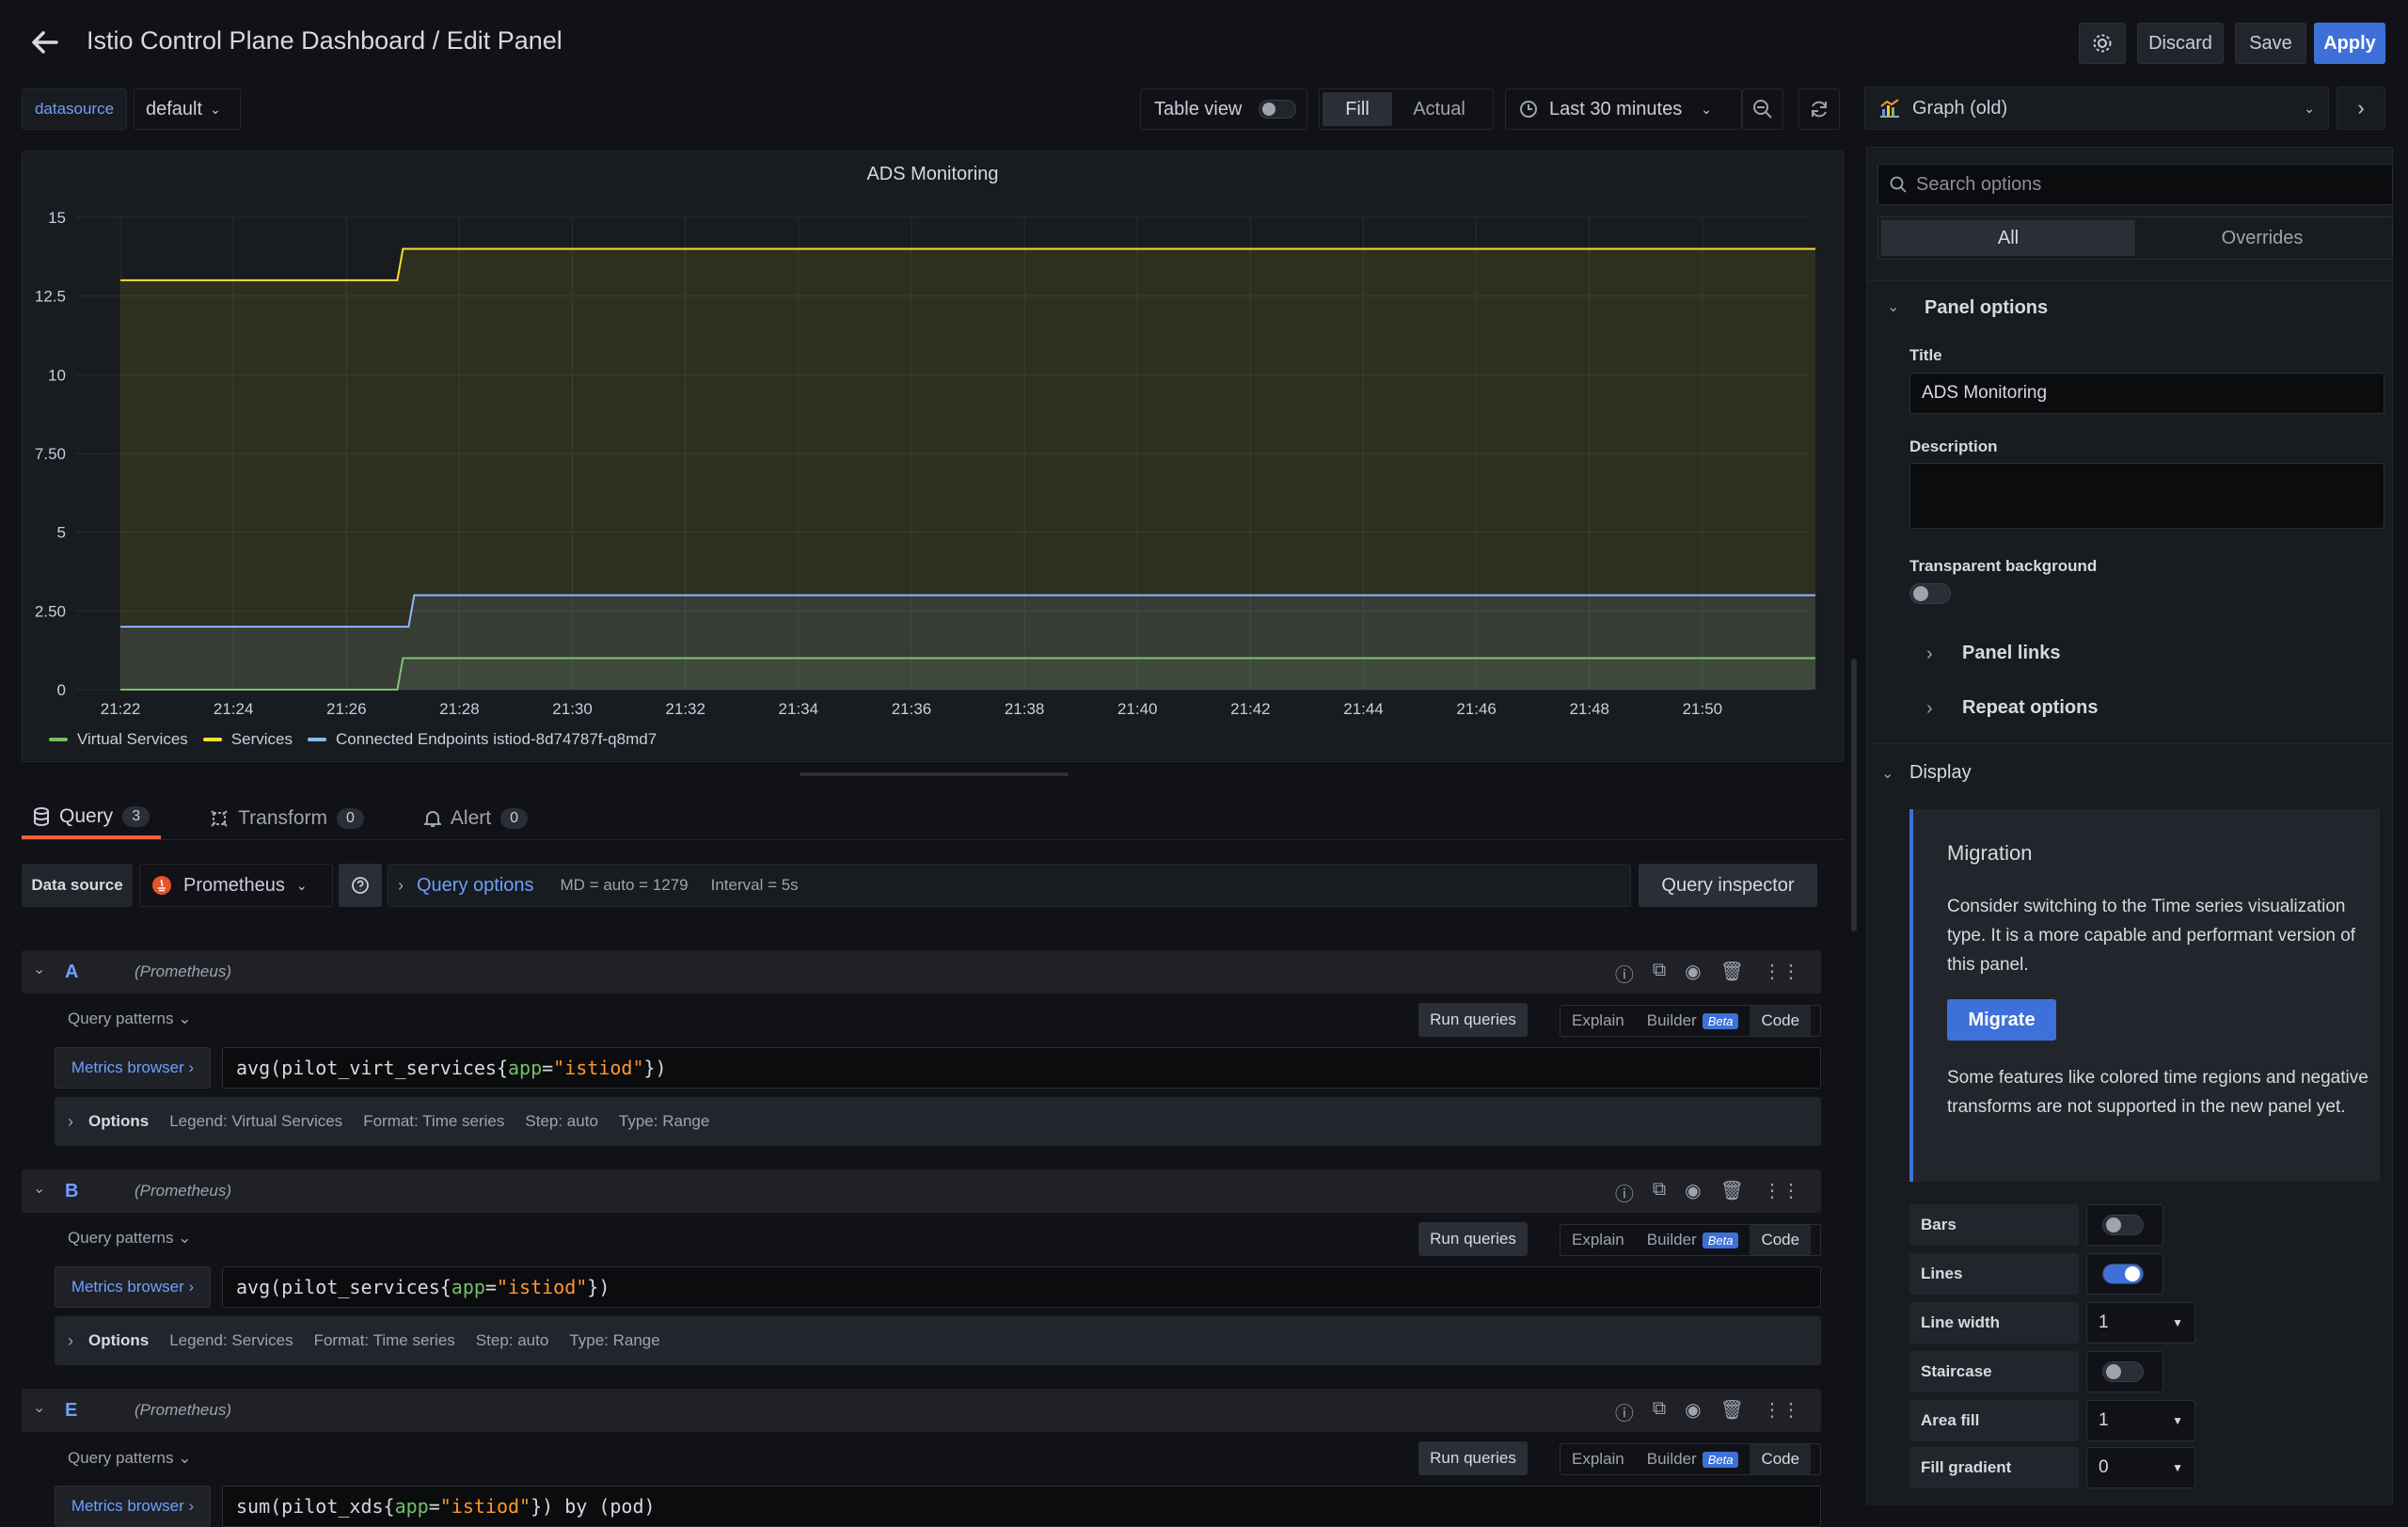  What do you see at coordinates (471, 818) in the screenshot?
I see `tab-alert-label: Alert` at bounding box center [471, 818].